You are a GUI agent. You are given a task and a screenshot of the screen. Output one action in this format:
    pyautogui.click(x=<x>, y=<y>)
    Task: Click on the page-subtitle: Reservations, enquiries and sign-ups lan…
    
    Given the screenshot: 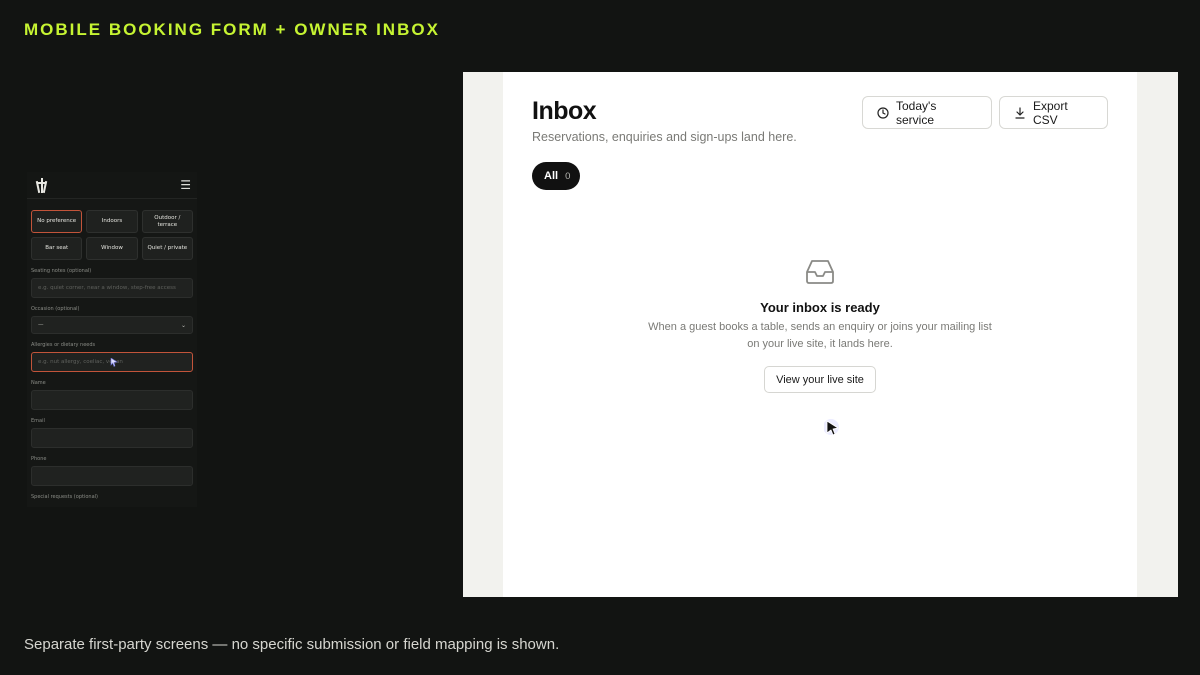 What is the action you would take?
    pyautogui.click(x=664, y=137)
    